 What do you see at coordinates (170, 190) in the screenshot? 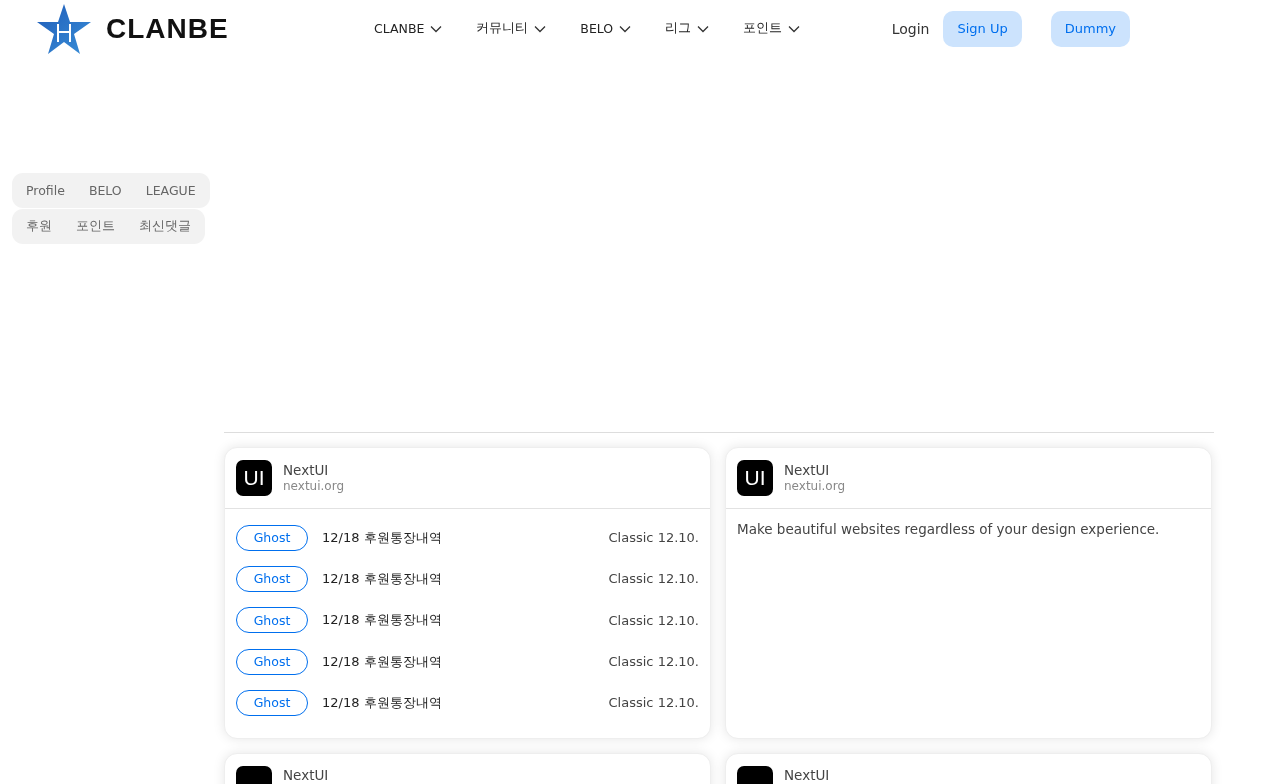
I see `sidebar-tab: LEAGUE` at bounding box center [170, 190].